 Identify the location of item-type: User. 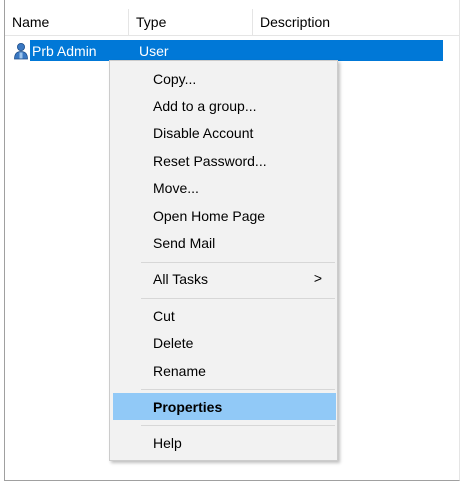
(154, 50).